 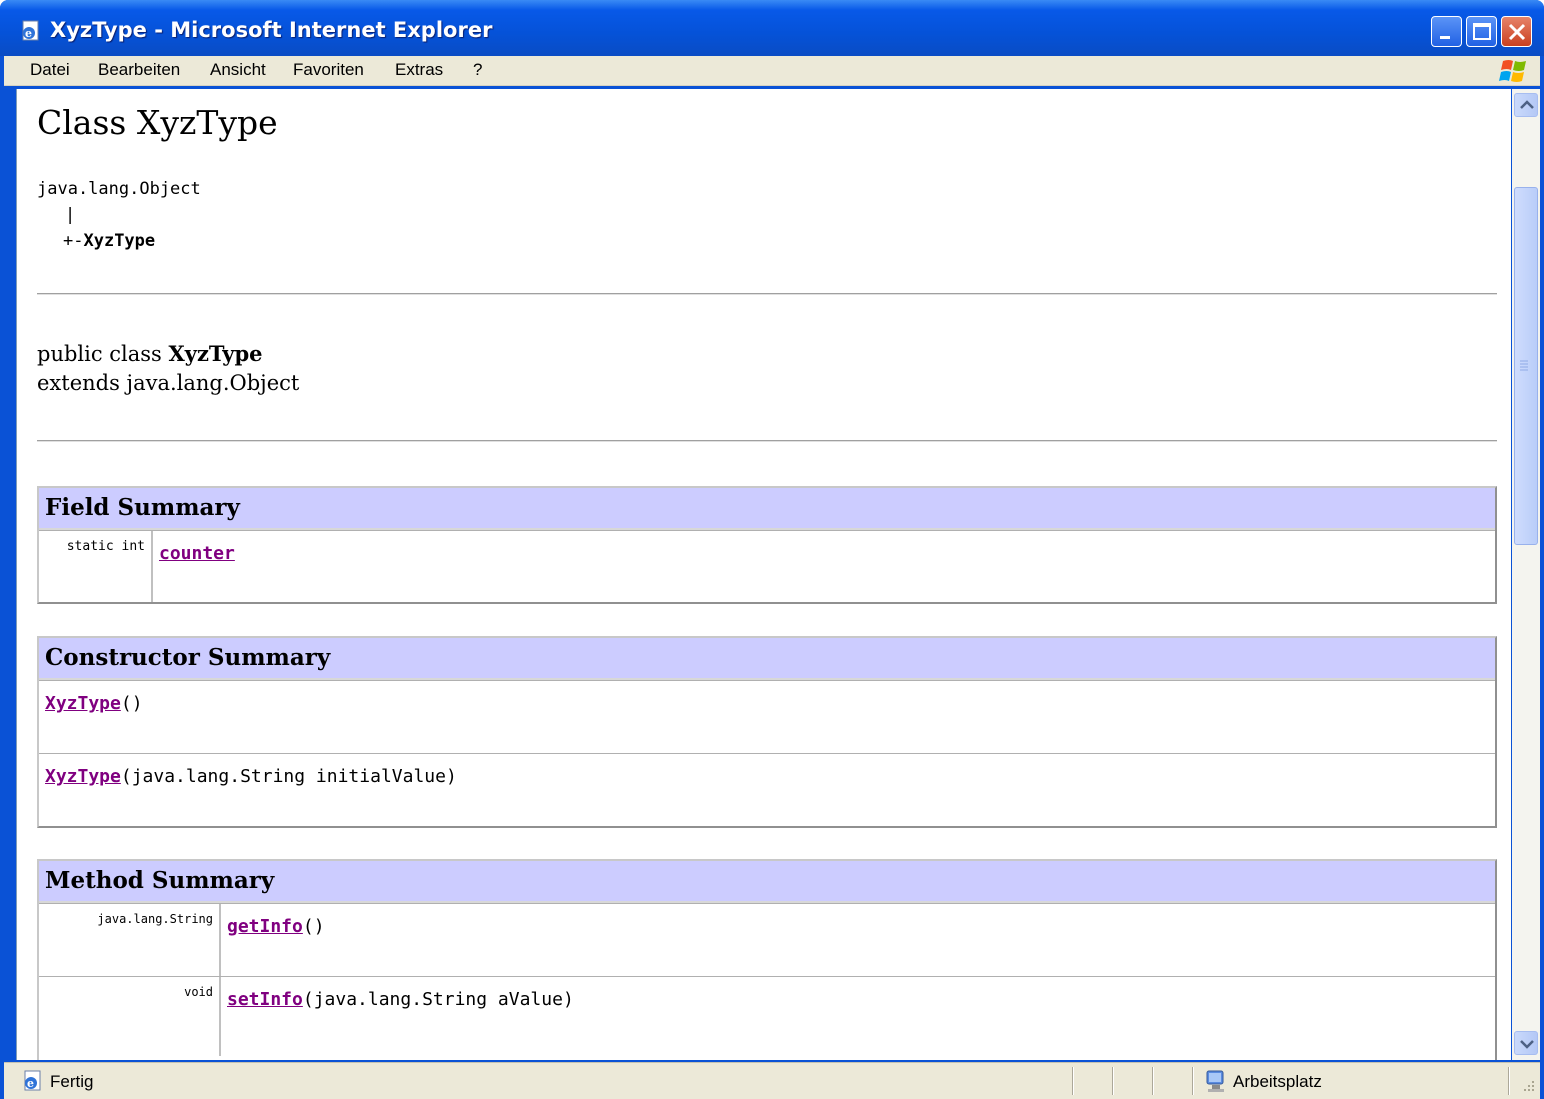 I want to click on hierarchy-prefix: +-, so click(x=73, y=241).